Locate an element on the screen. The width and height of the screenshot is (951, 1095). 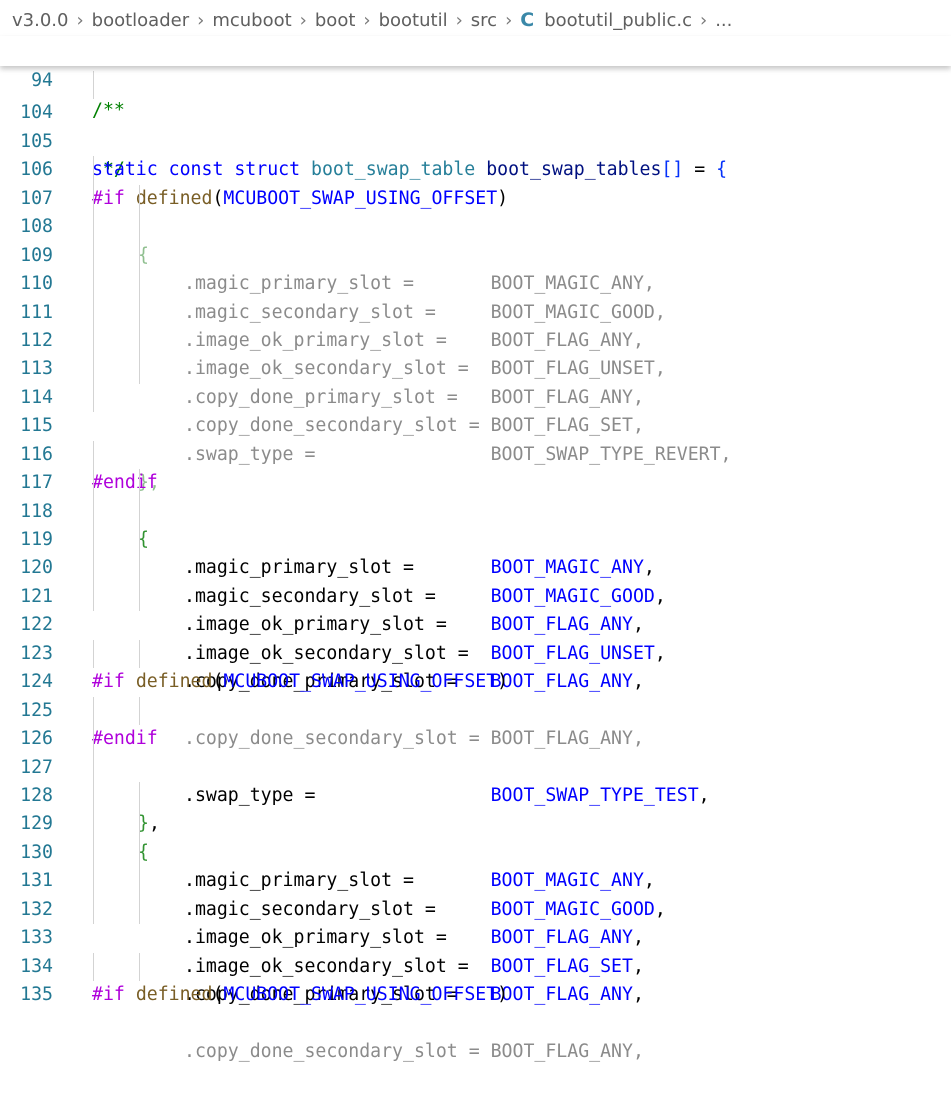
code-line: 115 }, is located at coordinates (475, 438).